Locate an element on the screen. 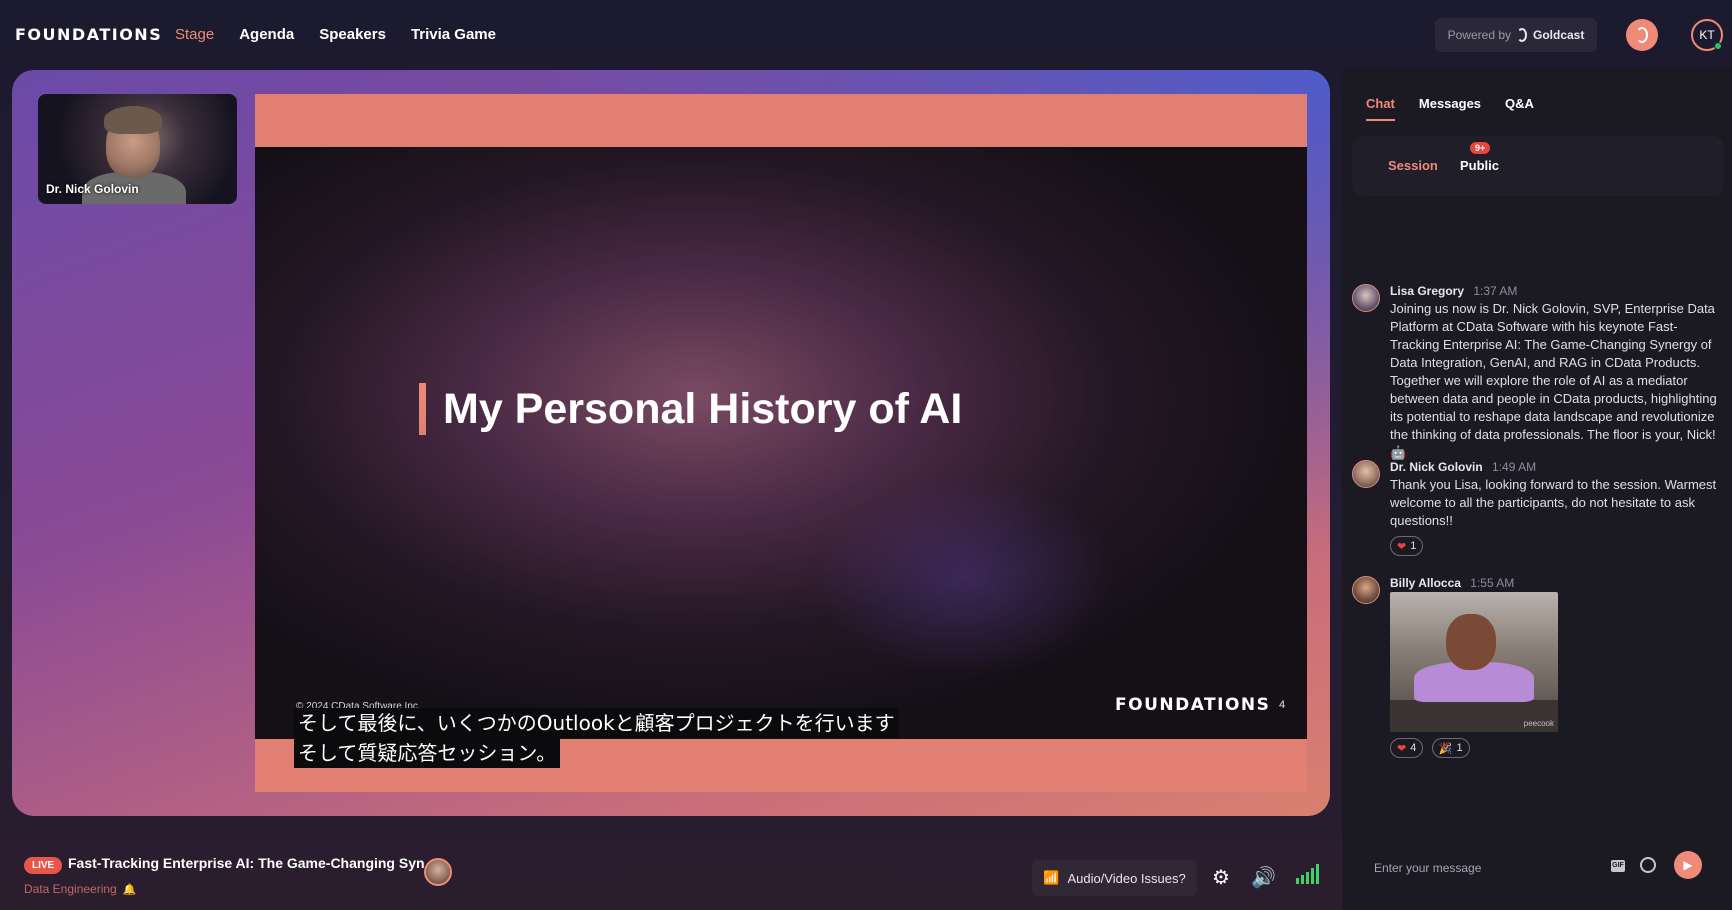 The image size is (1732, 910). subtab-public: Public is located at coordinates (1479, 165).